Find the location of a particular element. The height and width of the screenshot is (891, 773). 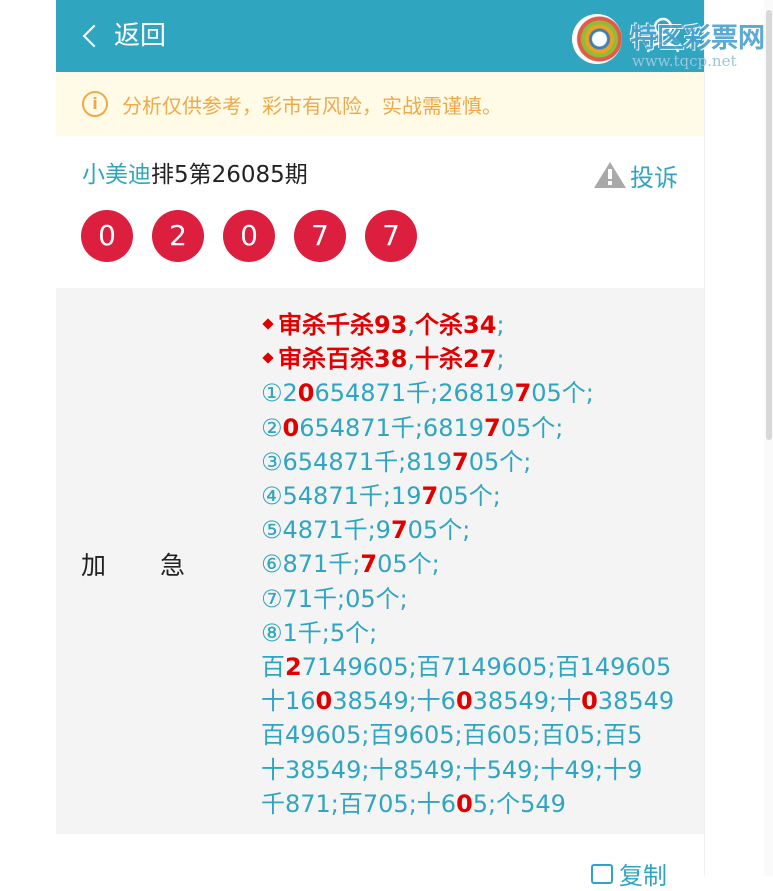

analysis-line: 十16038549;十6038549;十038549 is located at coordinates (481, 701).